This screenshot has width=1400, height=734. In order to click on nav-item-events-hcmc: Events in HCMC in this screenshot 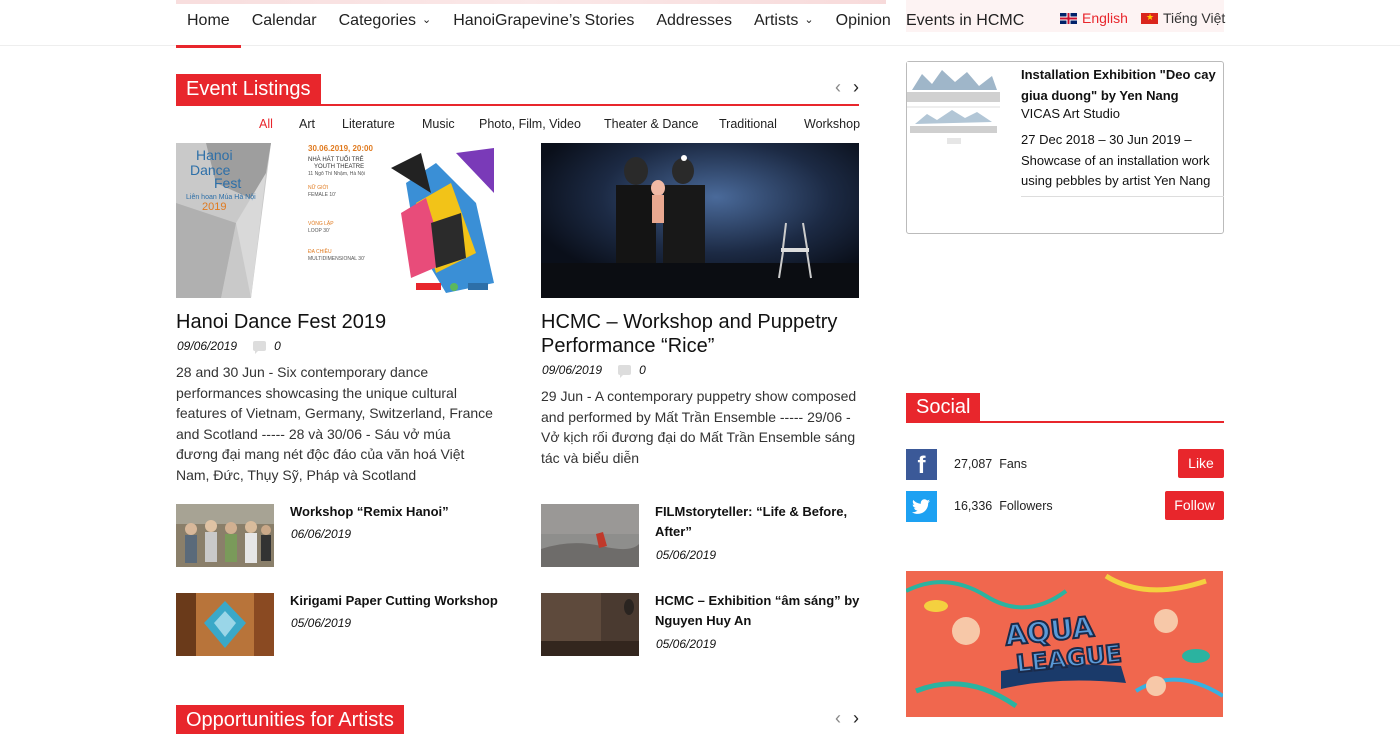, I will do `click(965, 21)`.